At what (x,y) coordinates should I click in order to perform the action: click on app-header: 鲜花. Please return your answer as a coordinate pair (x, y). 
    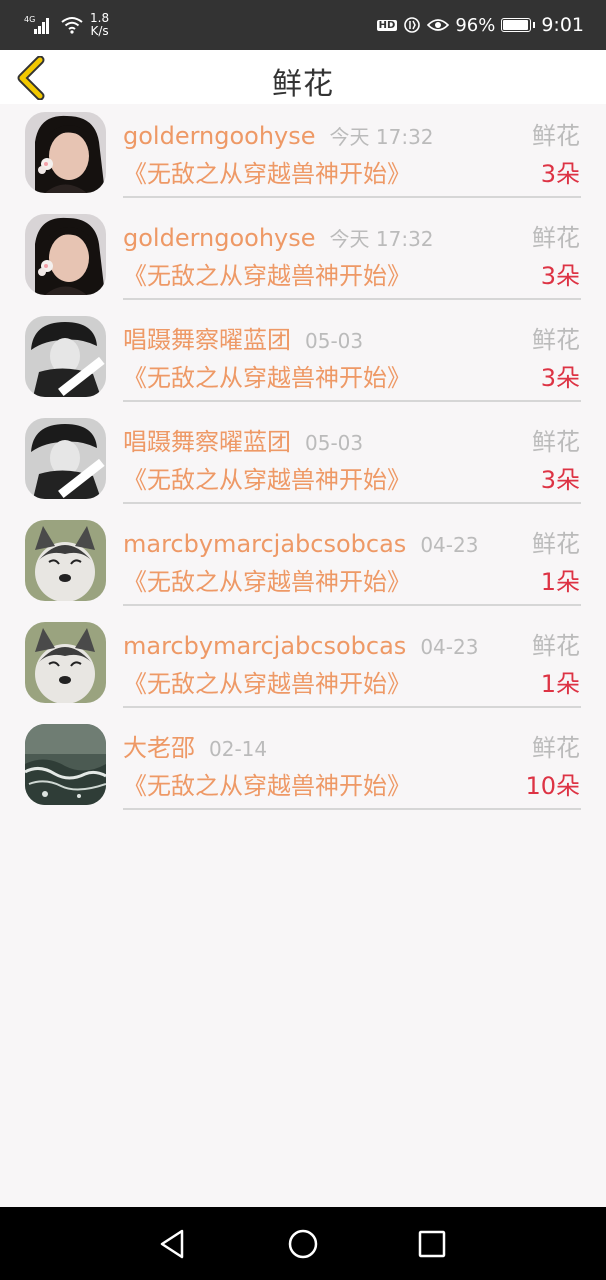
    Looking at the image, I should click on (303, 77).